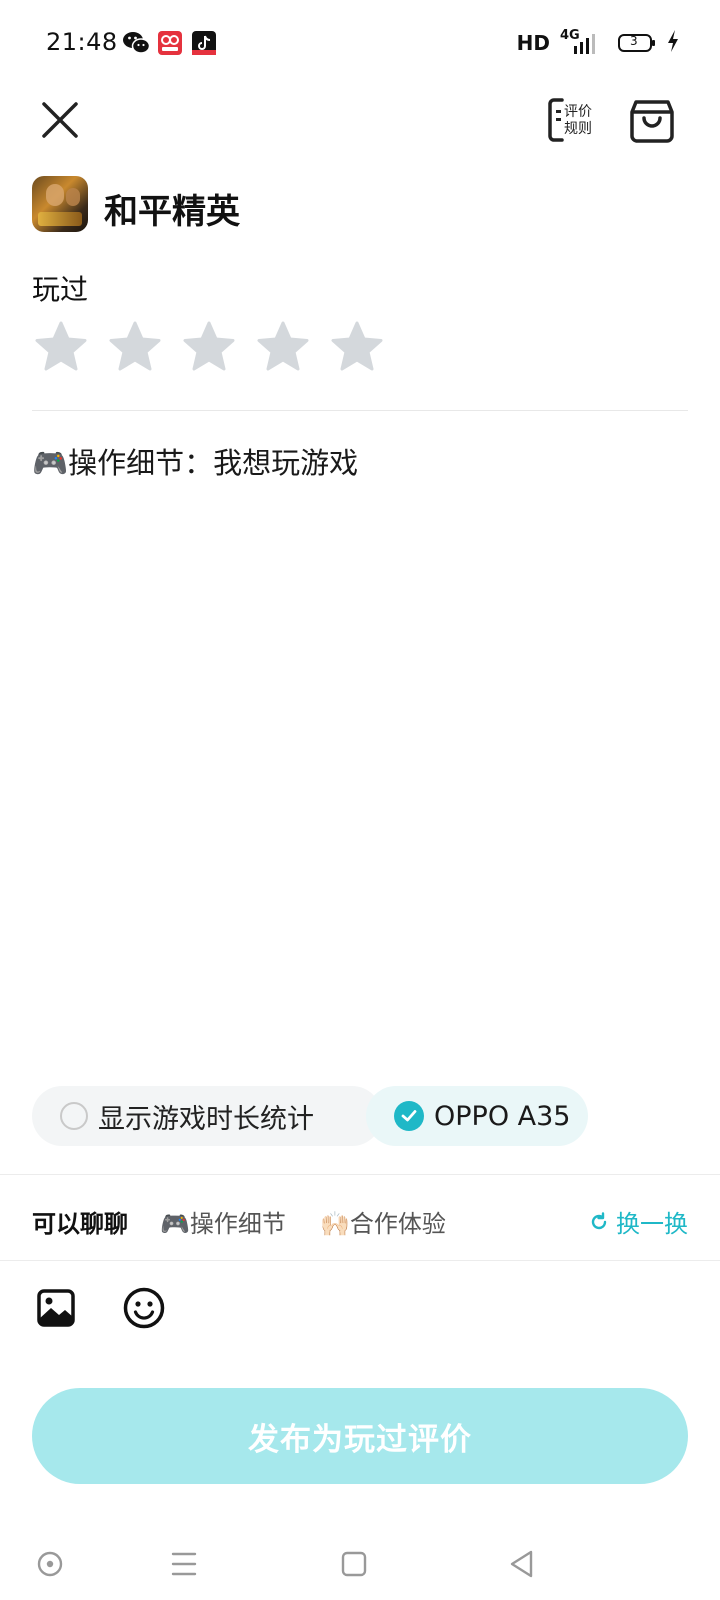 This screenshot has height=1600, width=720. I want to click on star-1-icon, so click(61, 347).